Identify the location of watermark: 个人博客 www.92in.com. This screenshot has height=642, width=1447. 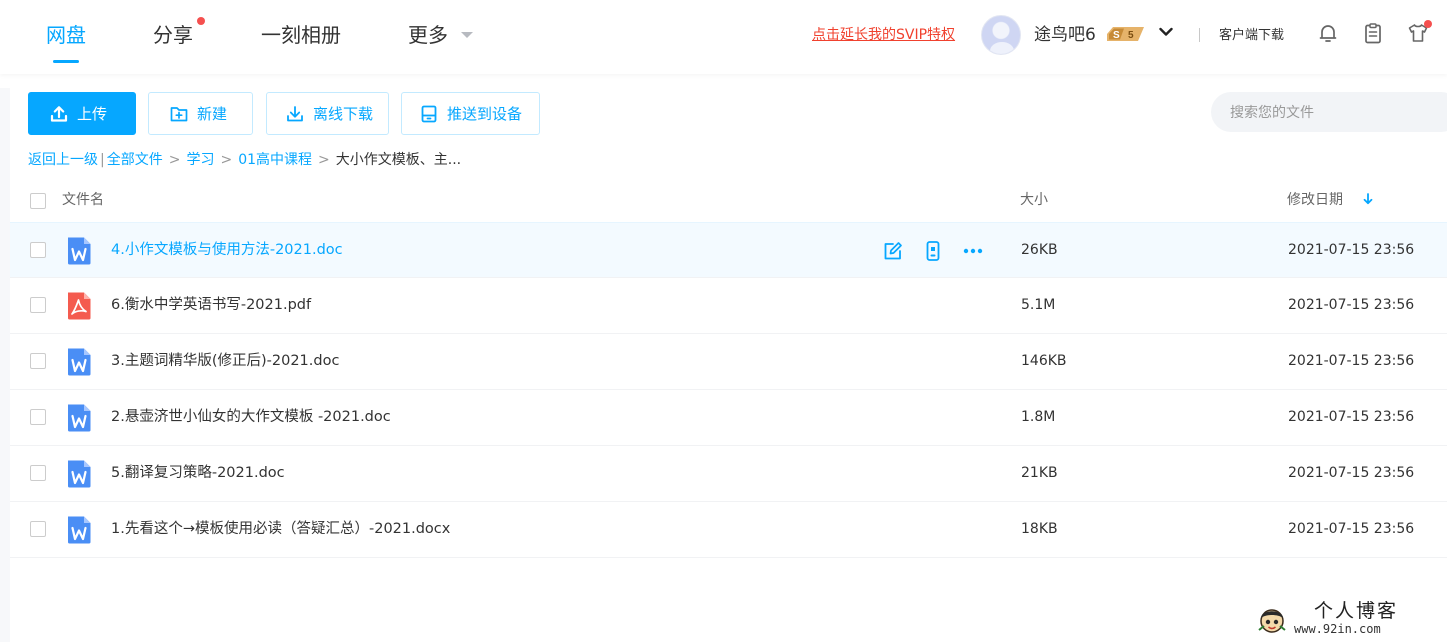
(1346, 620).